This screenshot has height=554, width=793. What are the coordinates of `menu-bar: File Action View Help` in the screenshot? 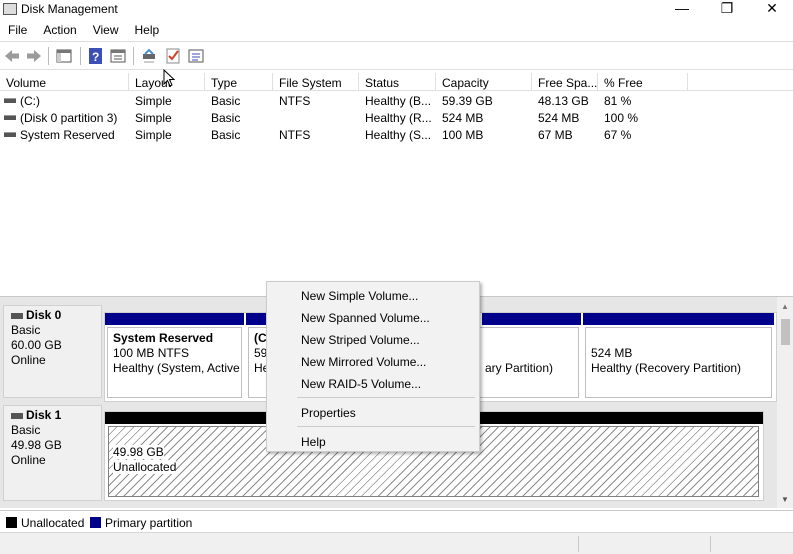 It's located at (396, 30).